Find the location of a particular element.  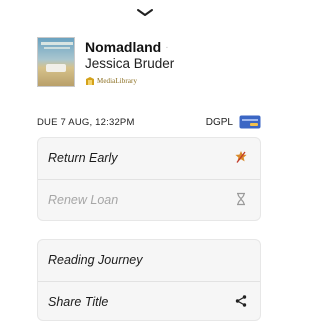

book-author: Jessica Bruder is located at coordinates (130, 63).